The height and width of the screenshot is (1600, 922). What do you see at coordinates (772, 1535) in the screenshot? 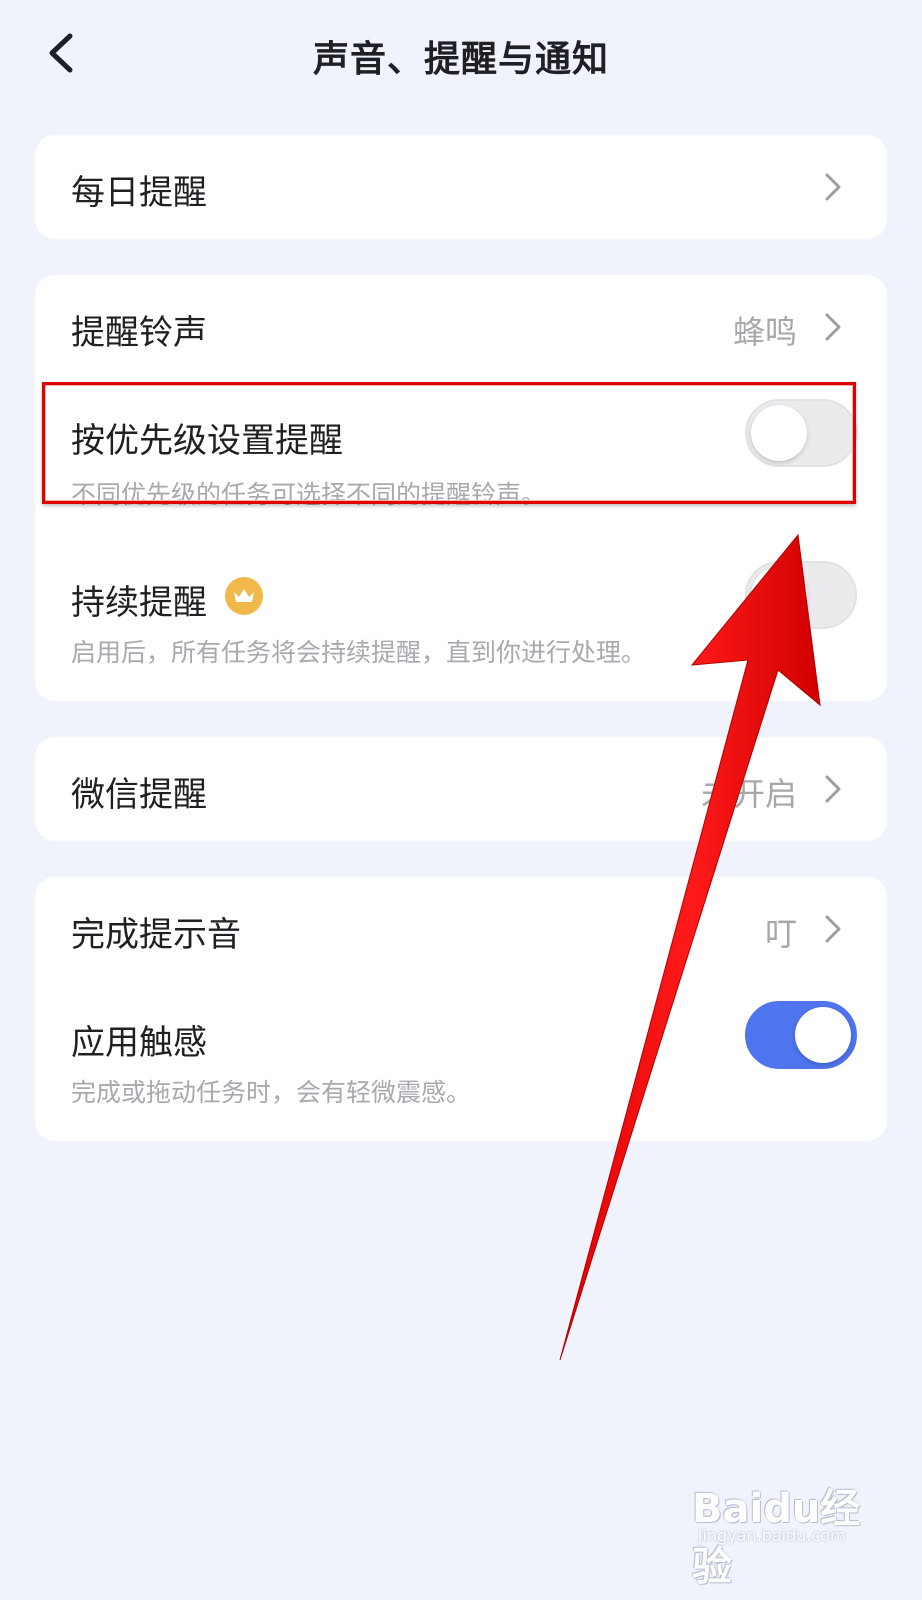
I see `watermark-url: jingyan.baidu.com` at bounding box center [772, 1535].